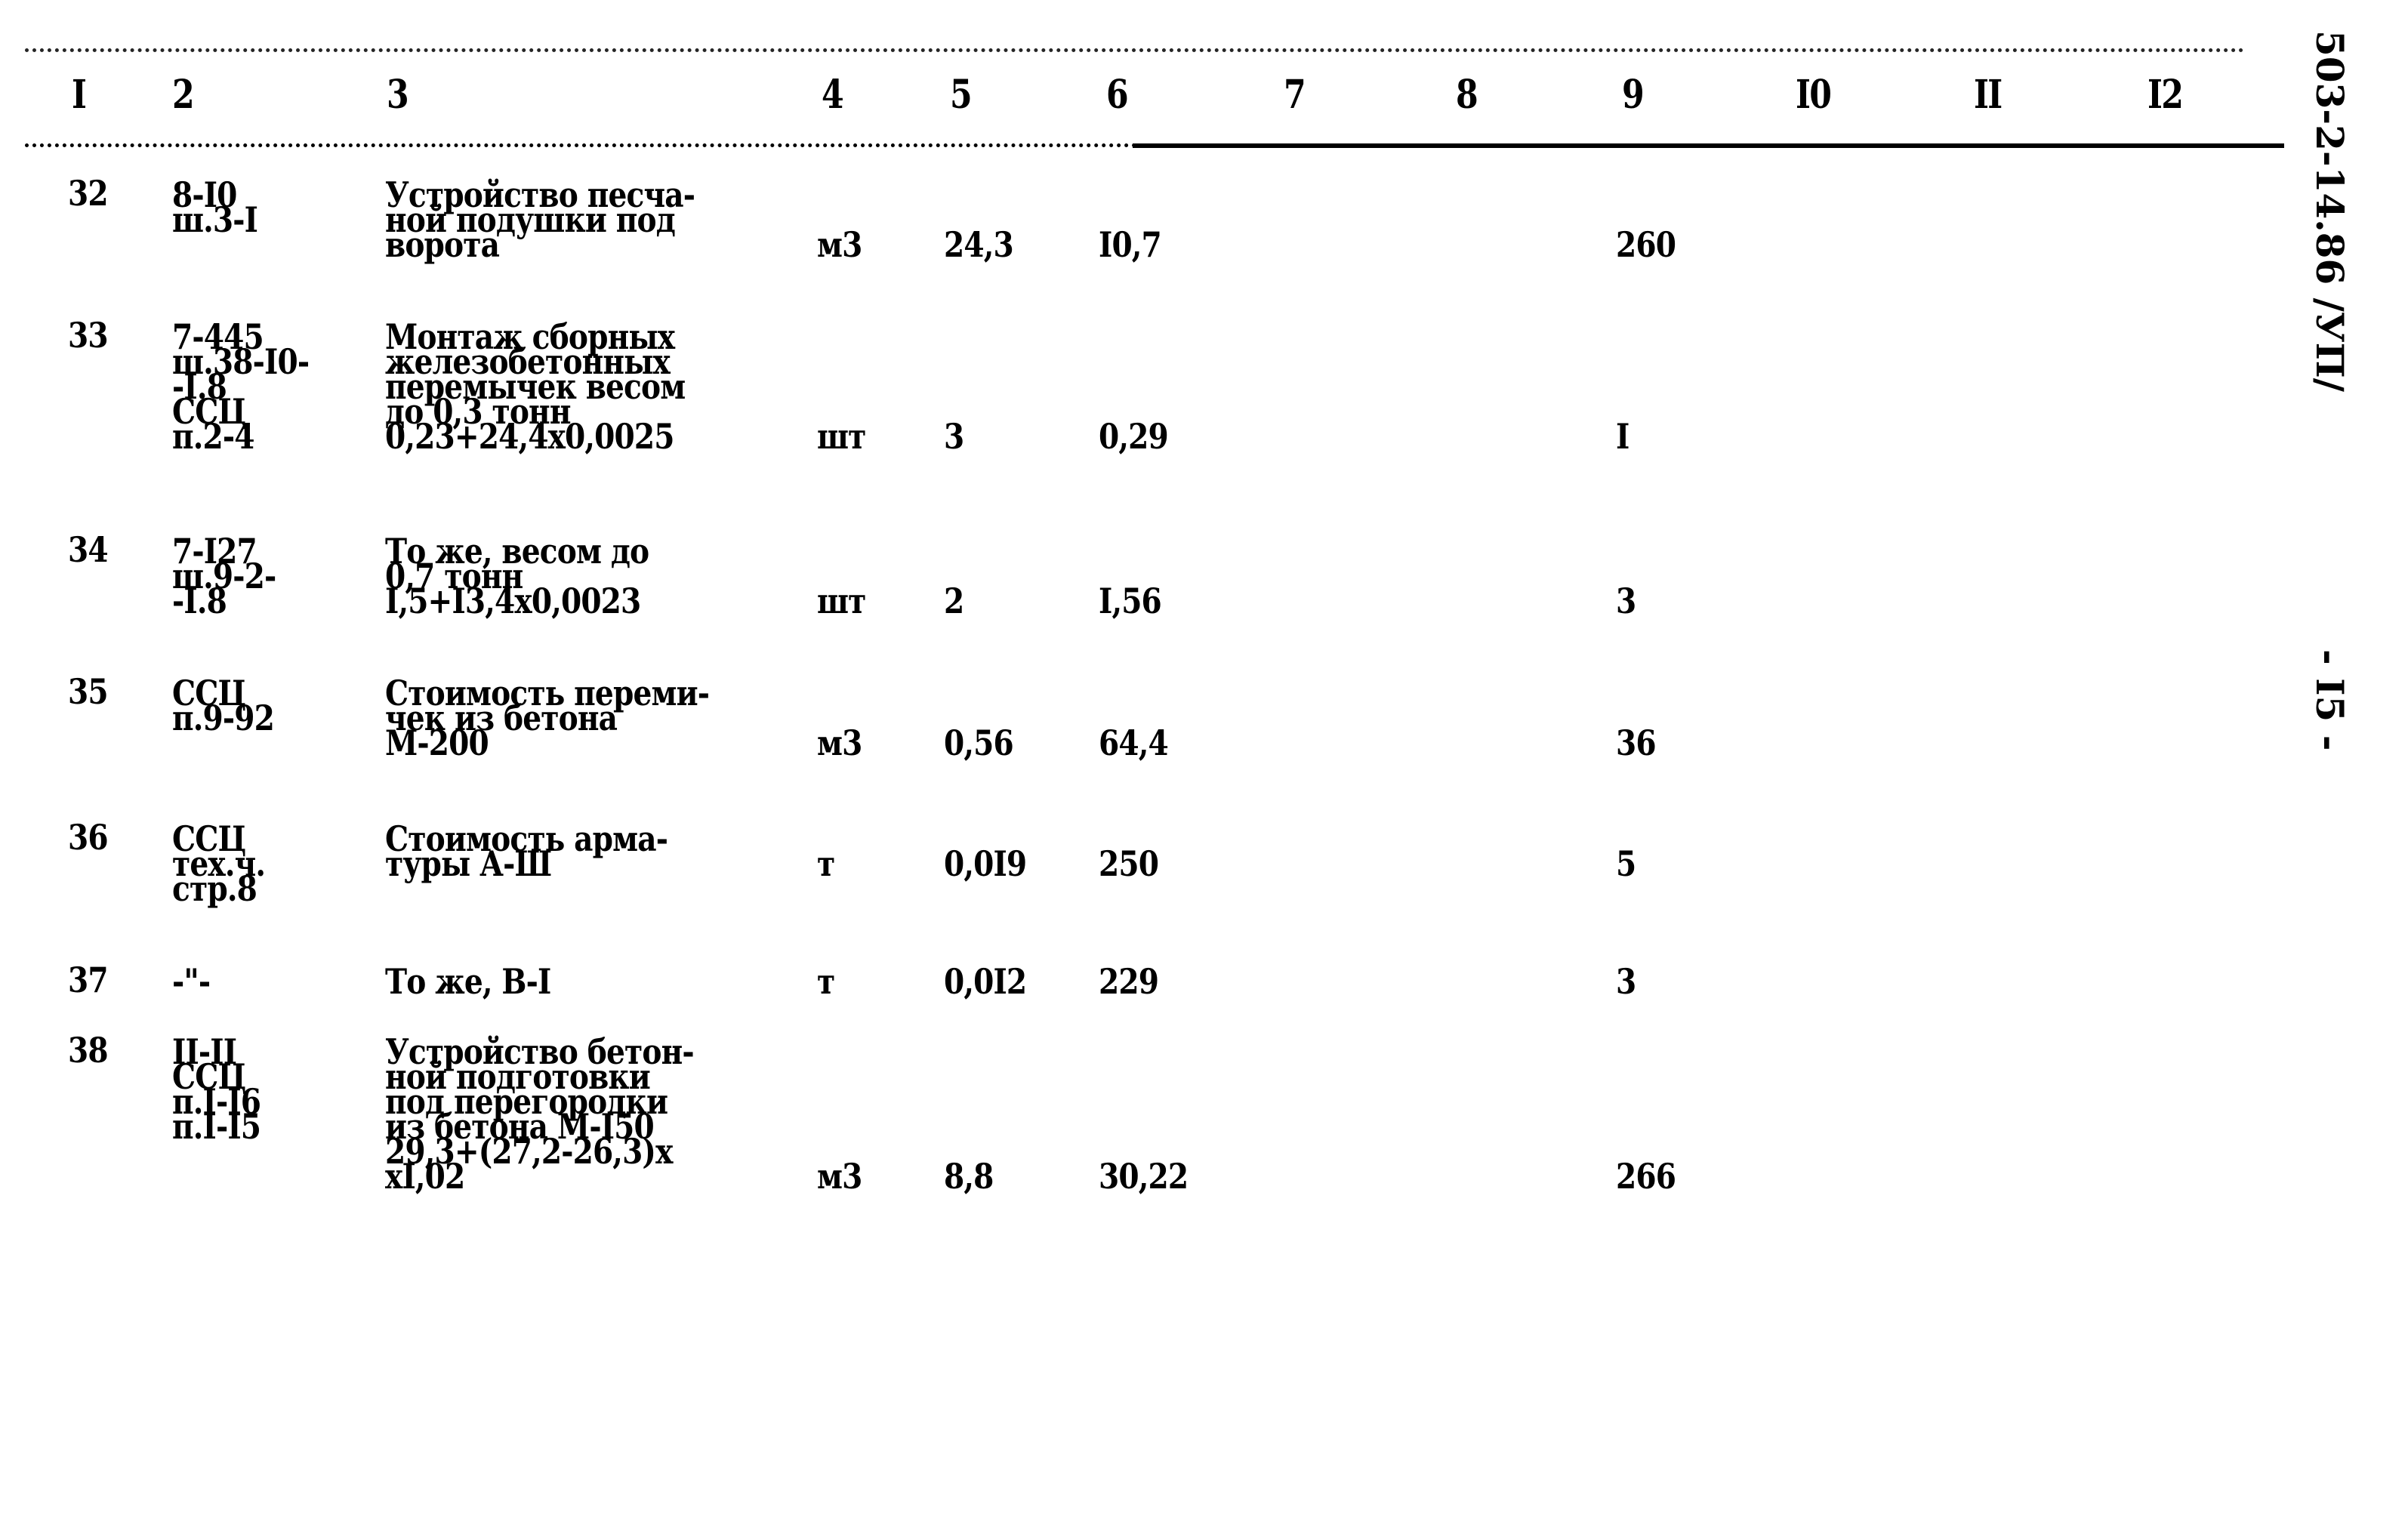 The width and height of the screenshot is (2408, 1516). Describe the element at coordinates (961, 95) in the screenshot. I see `col-header-5: 5` at that location.